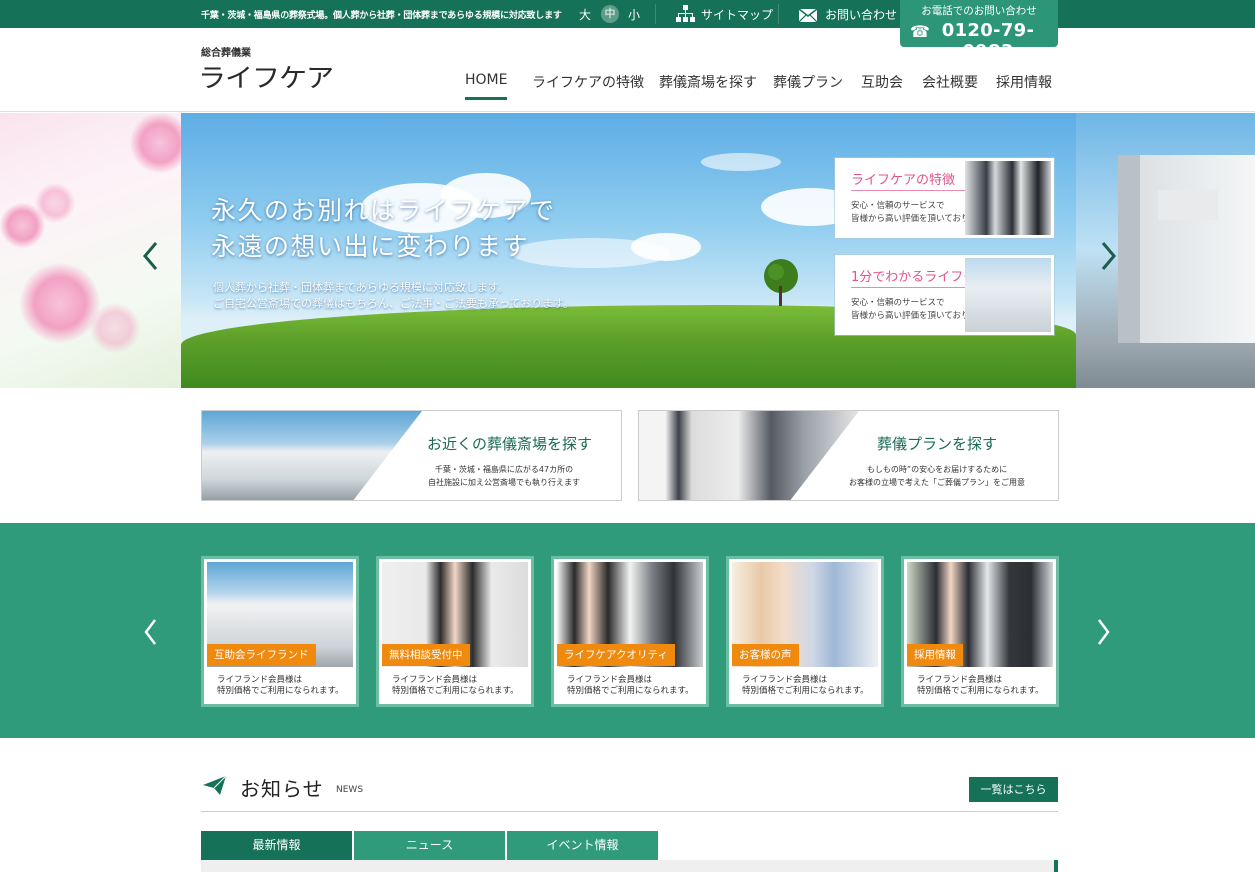 The height and width of the screenshot is (872, 1255). What do you see at coordinates (383, 229) in the screenshot?
I see `hero-title: 永久のお別れはライフケアで 永遠の想い出に変わります` at bounding box center [383, 229].